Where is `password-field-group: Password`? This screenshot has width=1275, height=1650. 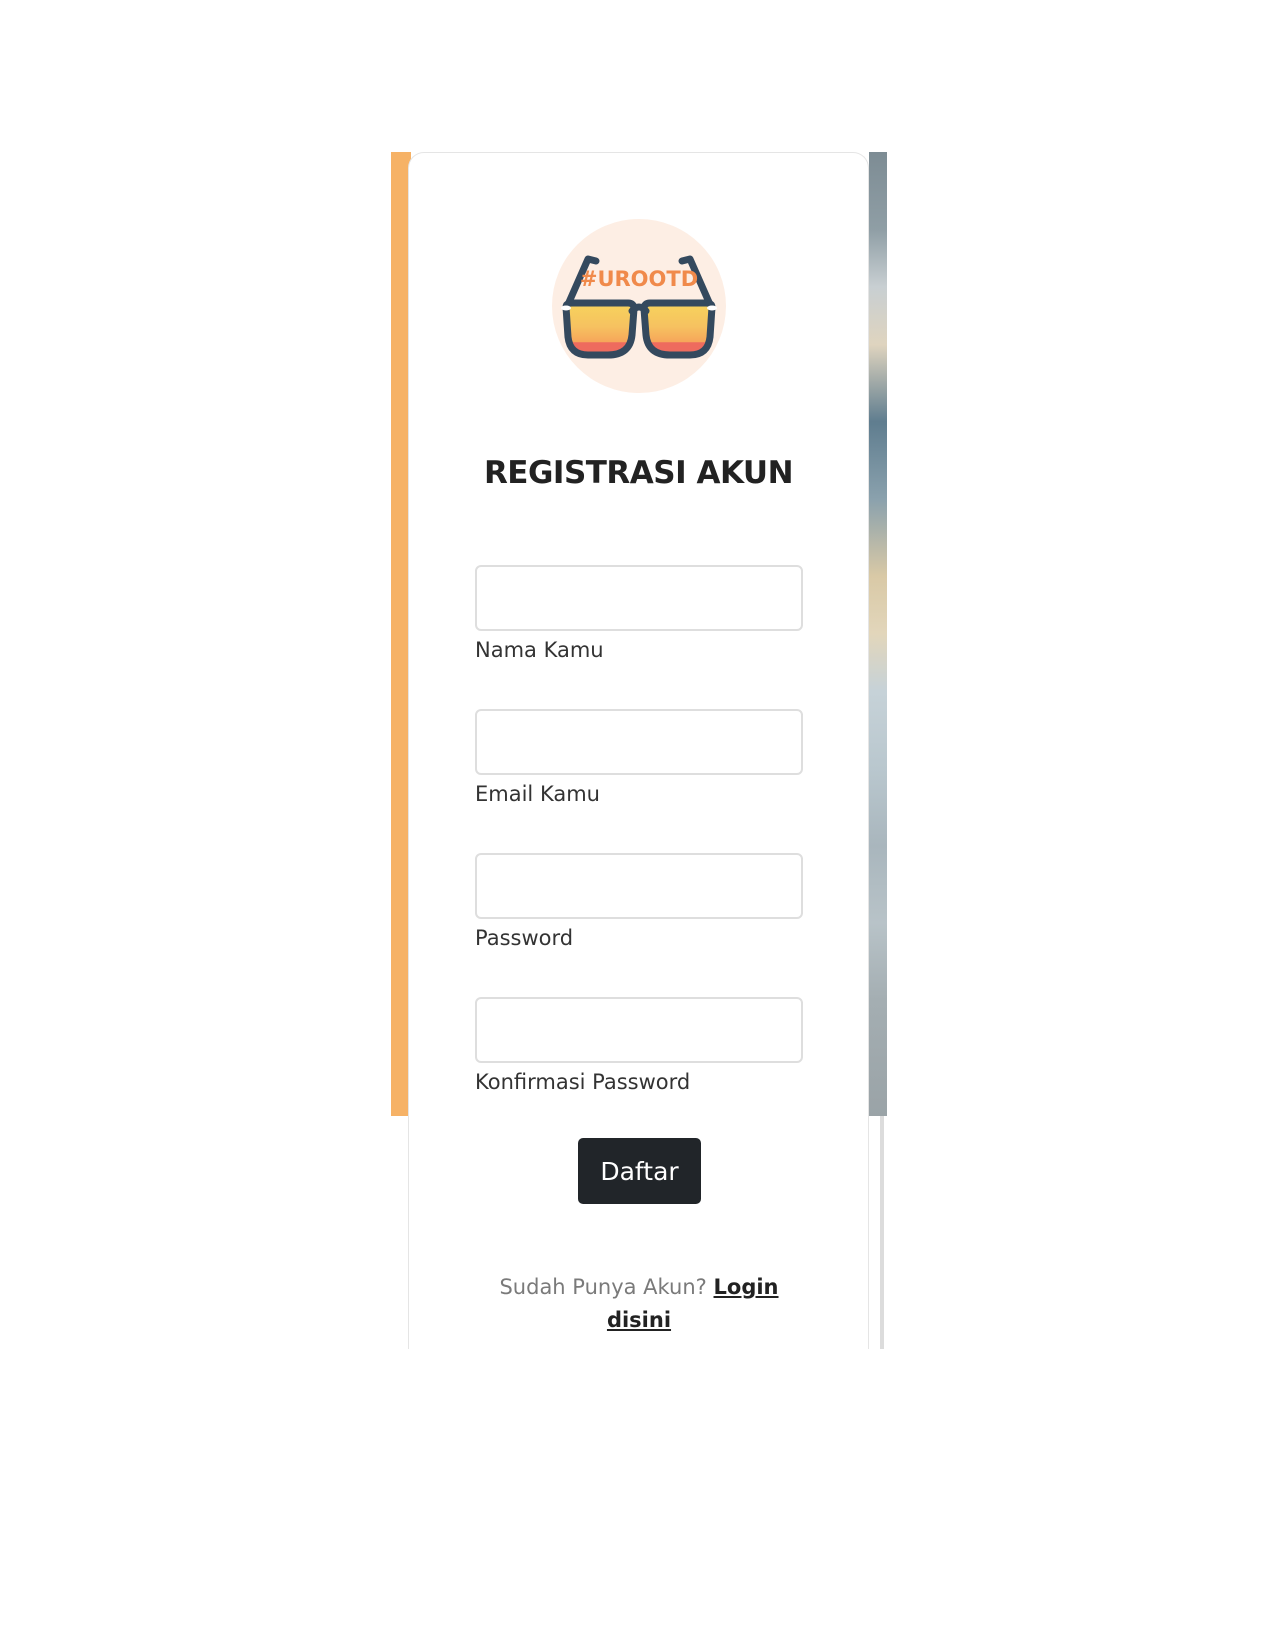
password-field-group: Password is located at coordinates (639, 902).